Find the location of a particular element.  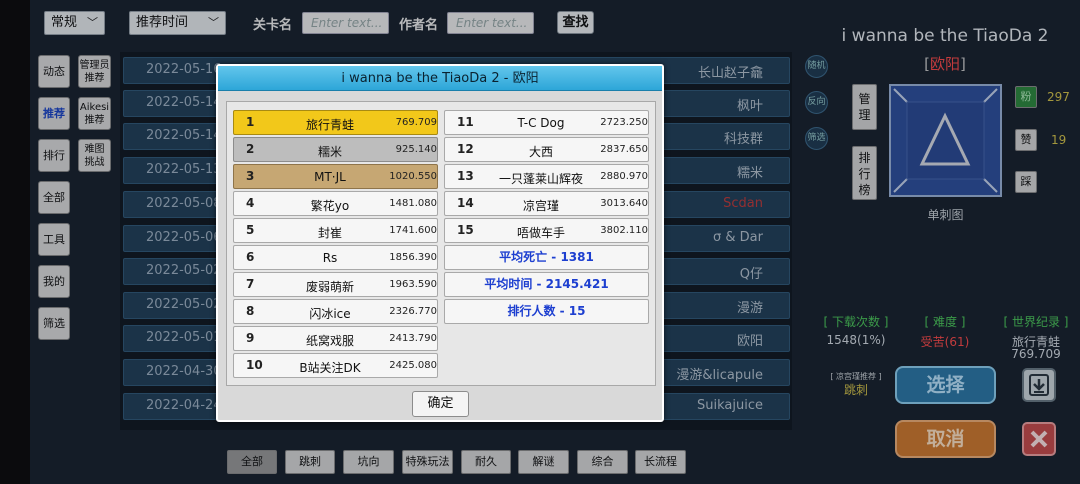

rank-number: 4 is located at coordinates (250, 203).